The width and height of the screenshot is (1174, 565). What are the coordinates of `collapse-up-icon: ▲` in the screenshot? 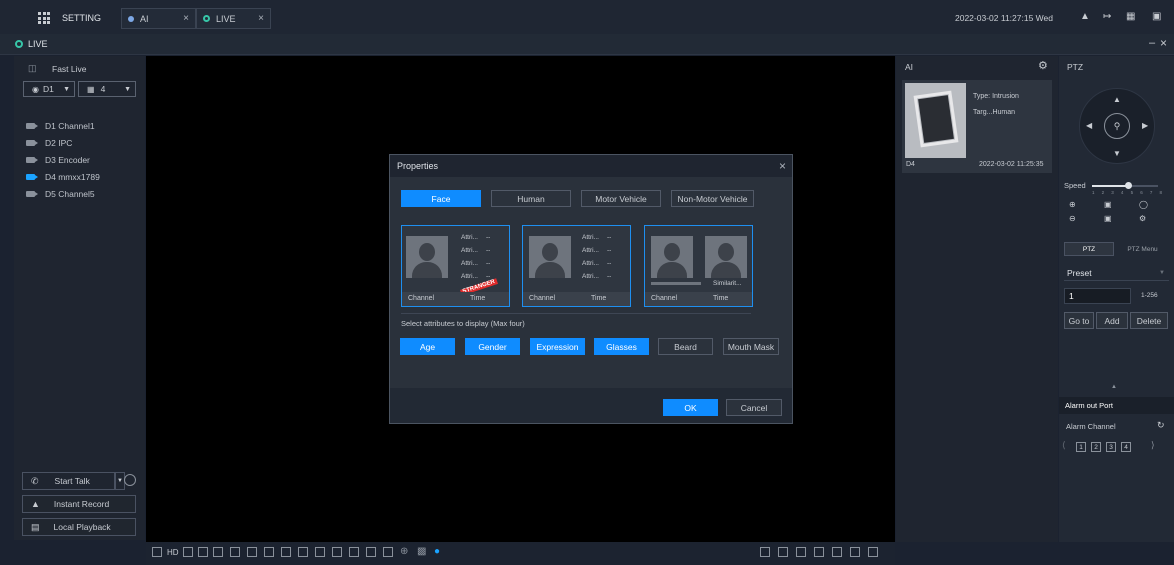 It's located at (1114, 387).